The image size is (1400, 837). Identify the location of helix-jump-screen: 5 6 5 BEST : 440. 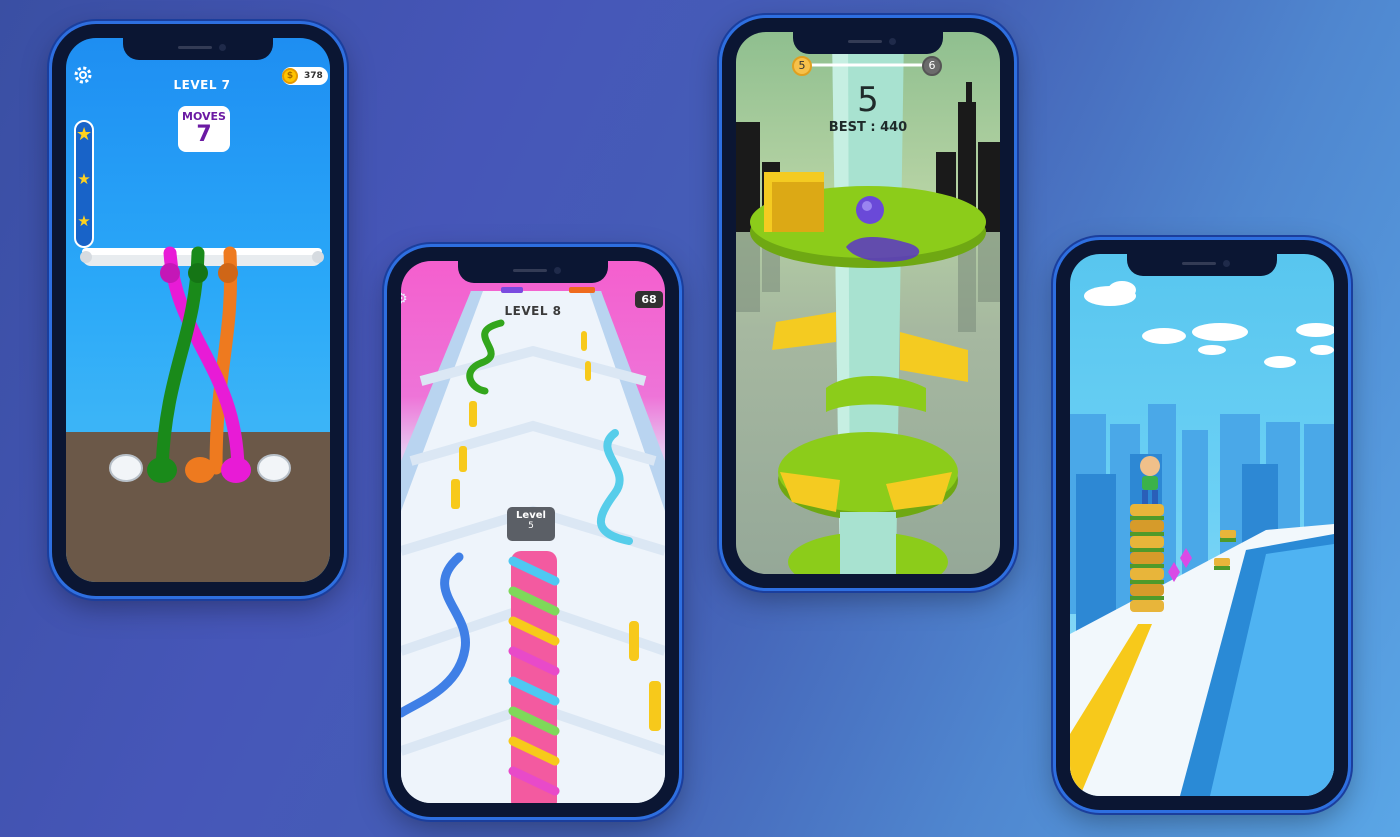
(868, 303).